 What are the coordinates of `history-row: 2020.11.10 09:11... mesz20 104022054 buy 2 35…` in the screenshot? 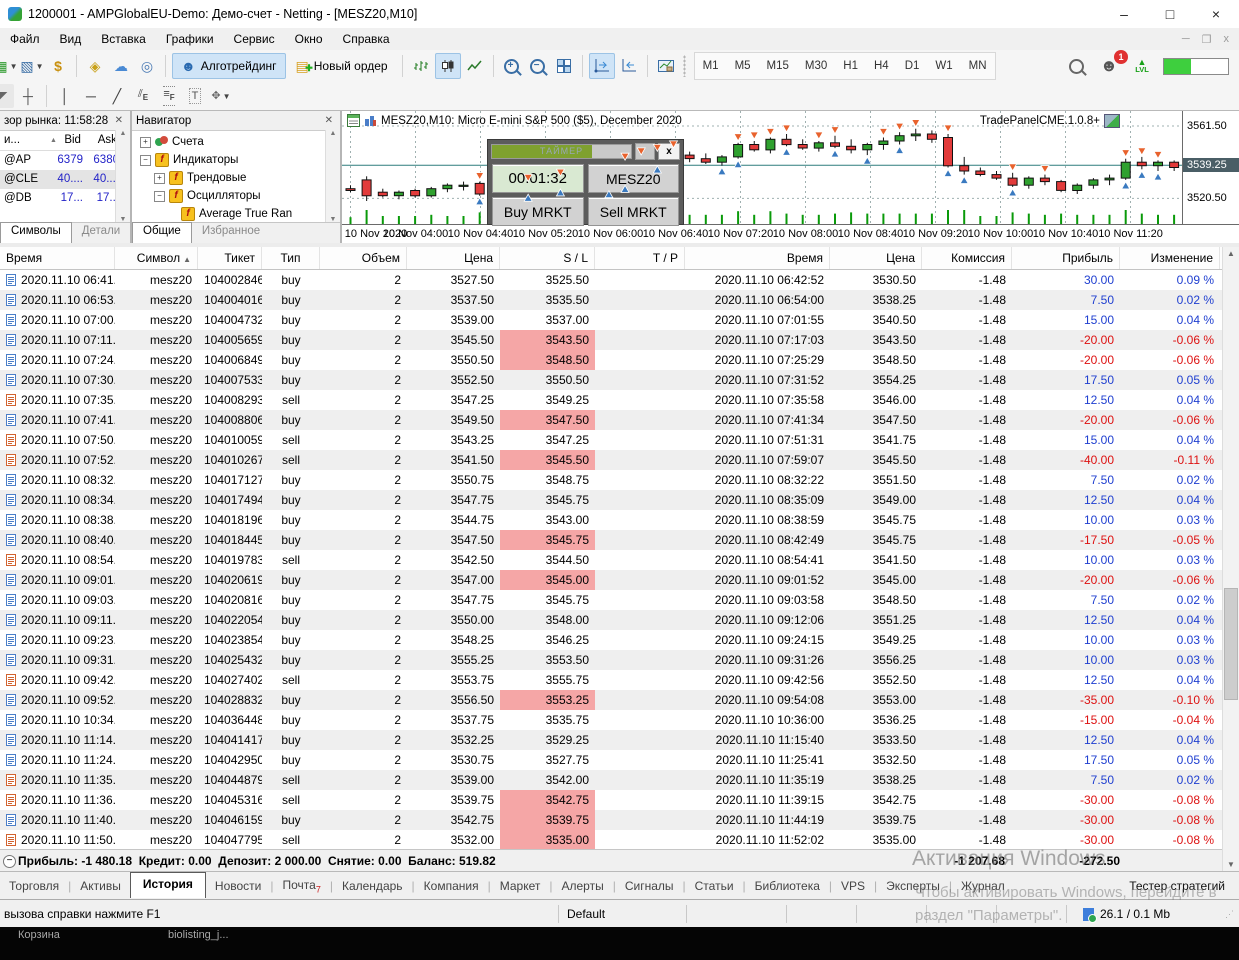 It's located at (619, 620).